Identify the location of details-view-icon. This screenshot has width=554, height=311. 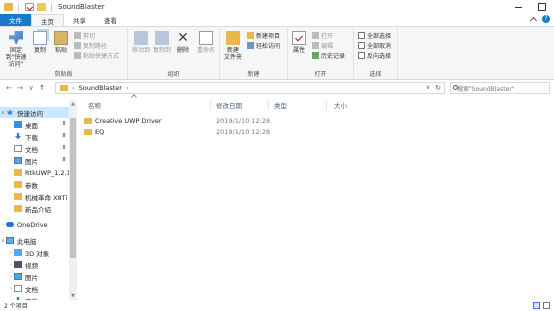
(536, 305).